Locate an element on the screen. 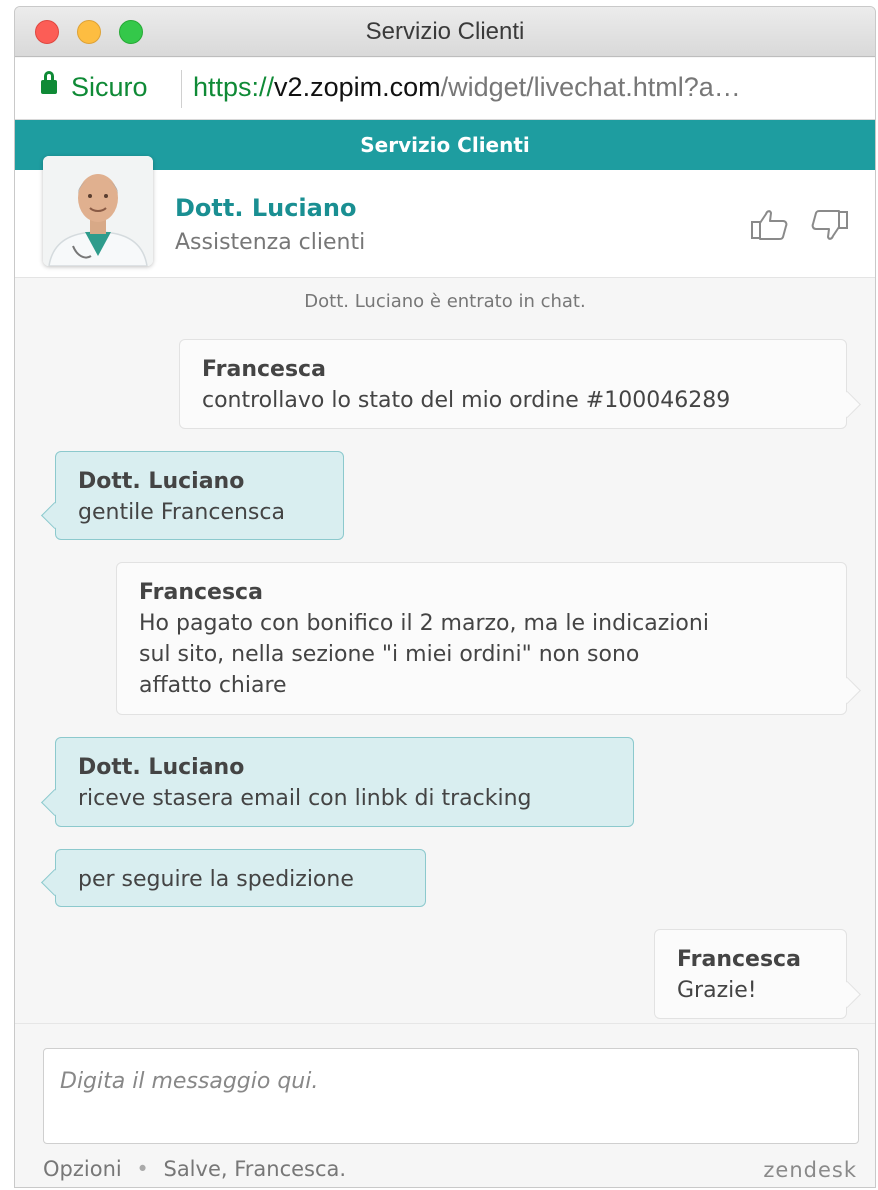 The image size is (878, 1190). url-host: v2.zopim.com is located at coordinates (357, 87).